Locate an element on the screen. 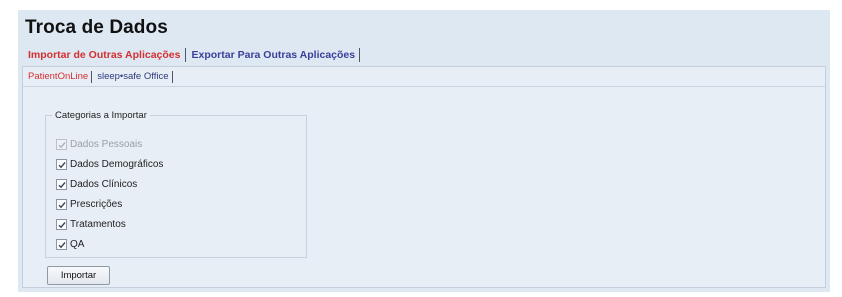 Image resolution: width=842 pixels, height=297 pixels. checkbox-dados-pessoais: Dados Pessoais is located at coordinates (99, 144).